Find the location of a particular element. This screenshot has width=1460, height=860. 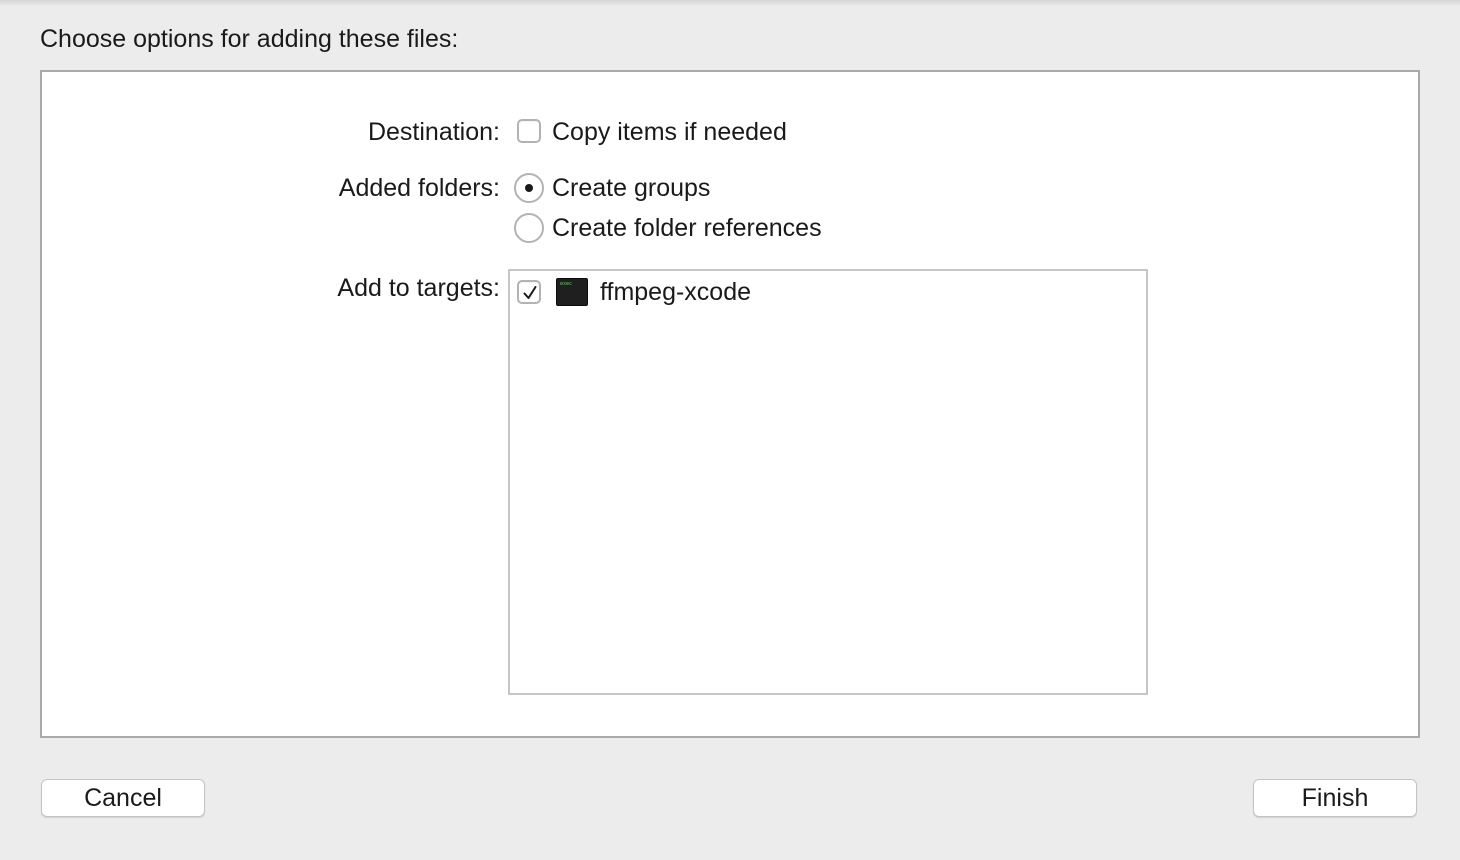

create-groups-label: Create groups is located at coordinates (631, 188).